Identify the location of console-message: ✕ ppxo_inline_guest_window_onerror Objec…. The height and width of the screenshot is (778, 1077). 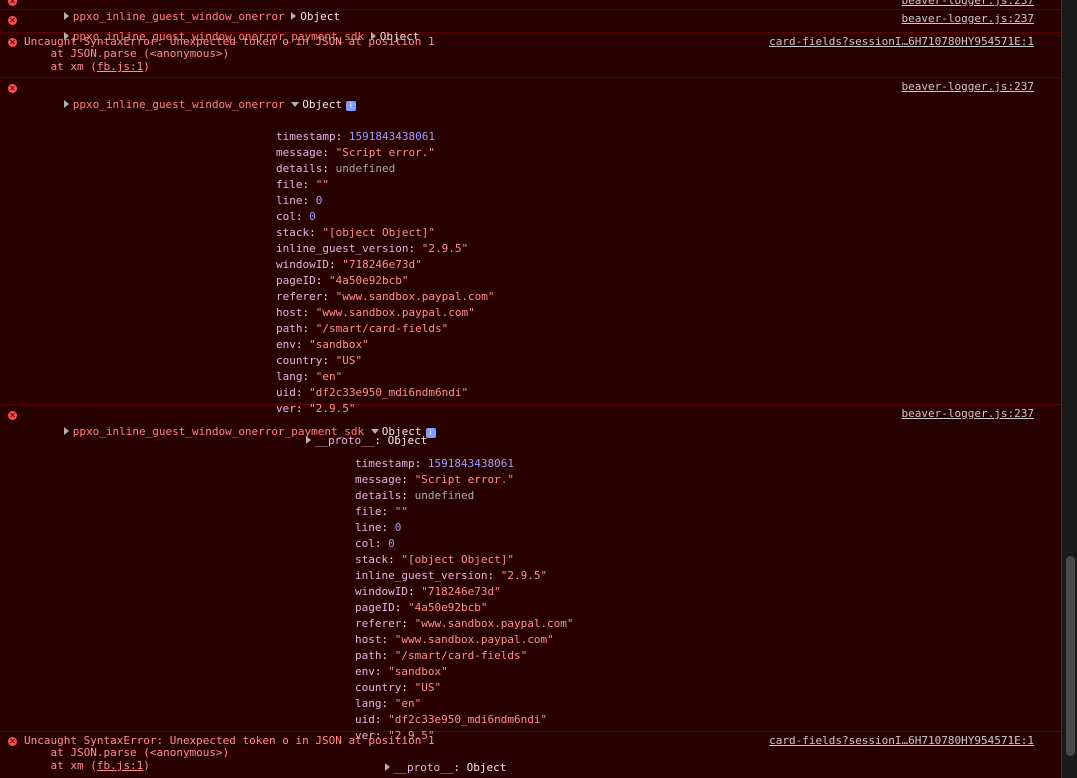
(531, 11).